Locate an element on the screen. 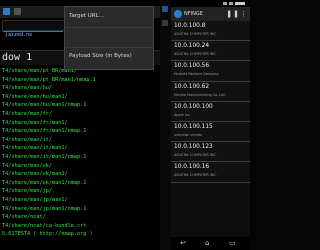 The image size is (320, 250). terminal-line: 5.61TEST4 ( http://nmap.org ) is located at coordinates (47, 234).